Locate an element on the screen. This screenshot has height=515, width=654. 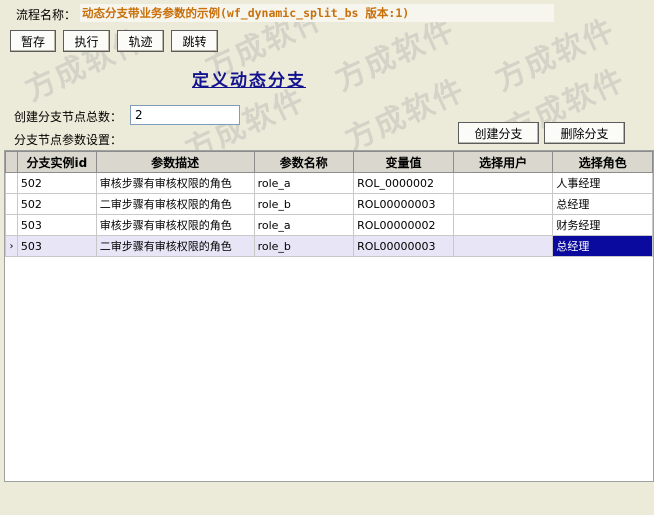
select-role-cell: 财务经理 is located at coordinates (602, 225).